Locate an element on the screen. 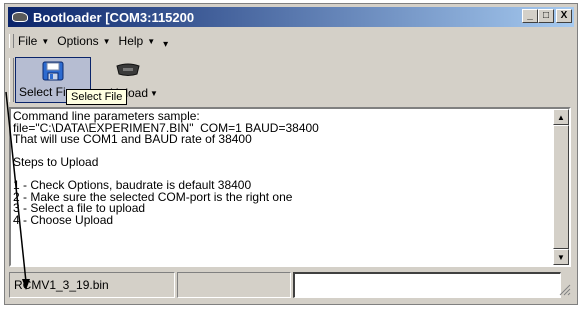 The width and height of the screenshot is (584, 309). maximize-button: □ is located at coordinates (546, 16).